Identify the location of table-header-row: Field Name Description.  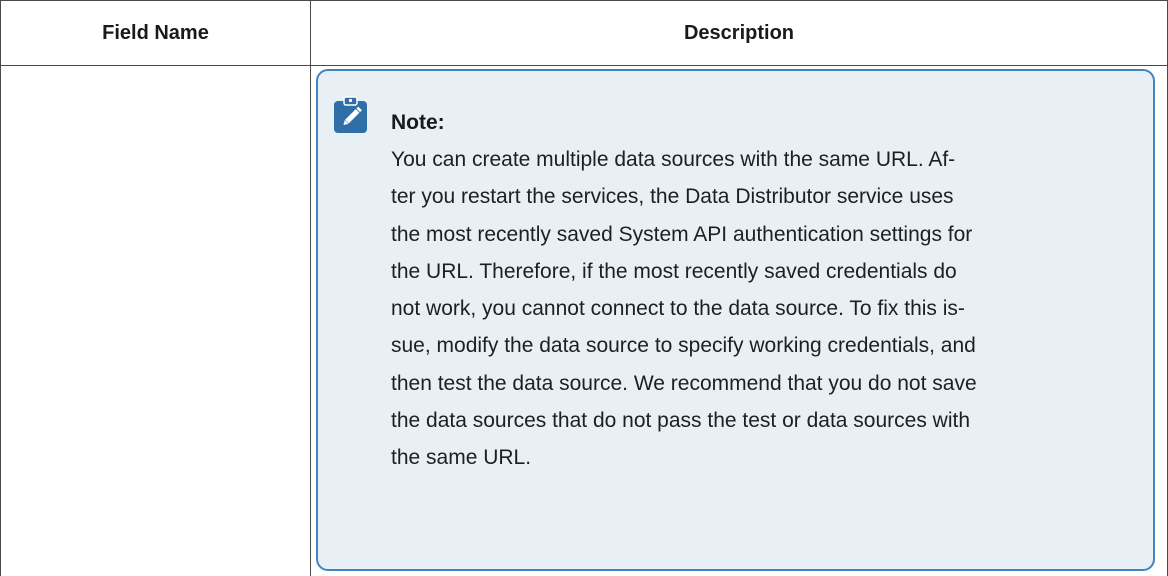
(584, 33).